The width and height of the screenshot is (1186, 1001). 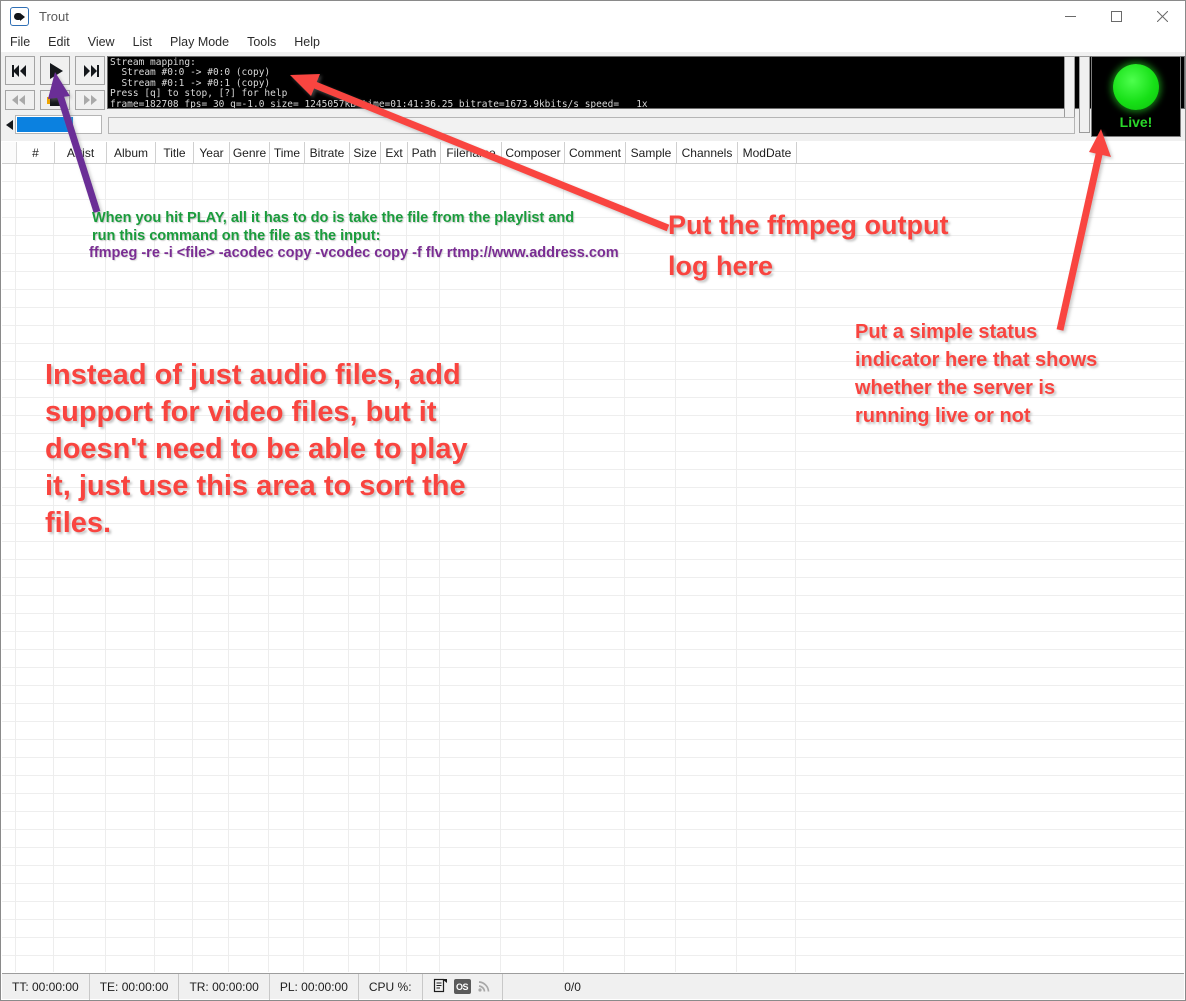 I want to click on live-status-indicator: Live!, so click(x=1136, y=96).